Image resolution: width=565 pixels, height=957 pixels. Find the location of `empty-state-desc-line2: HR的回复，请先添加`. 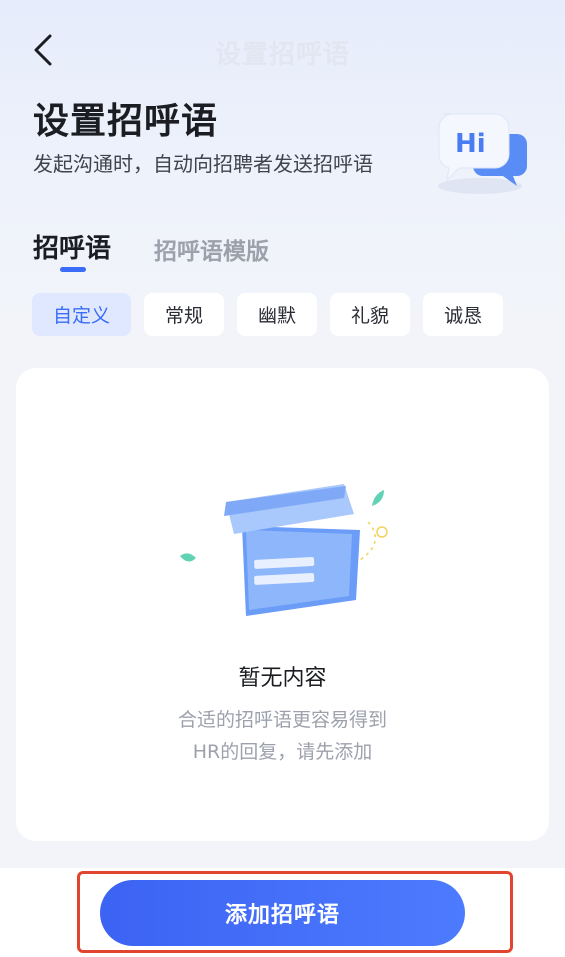

empty-state-desc-line2: HR的回复，请先添加 is located at coordinates (282, 752).